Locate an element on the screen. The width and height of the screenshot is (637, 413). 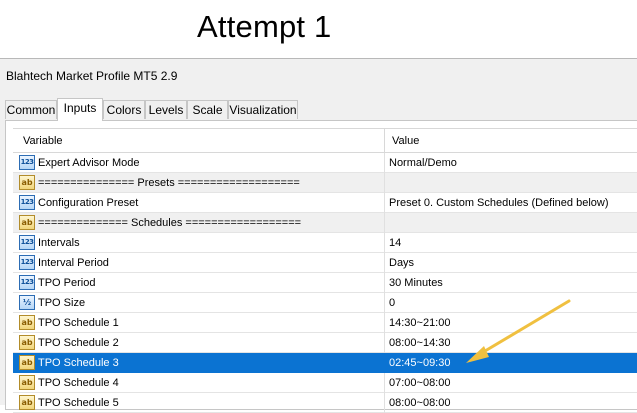
table-row: 123 Expert Advisor Mode Normal/Demo is located at coordinates (325, 163).